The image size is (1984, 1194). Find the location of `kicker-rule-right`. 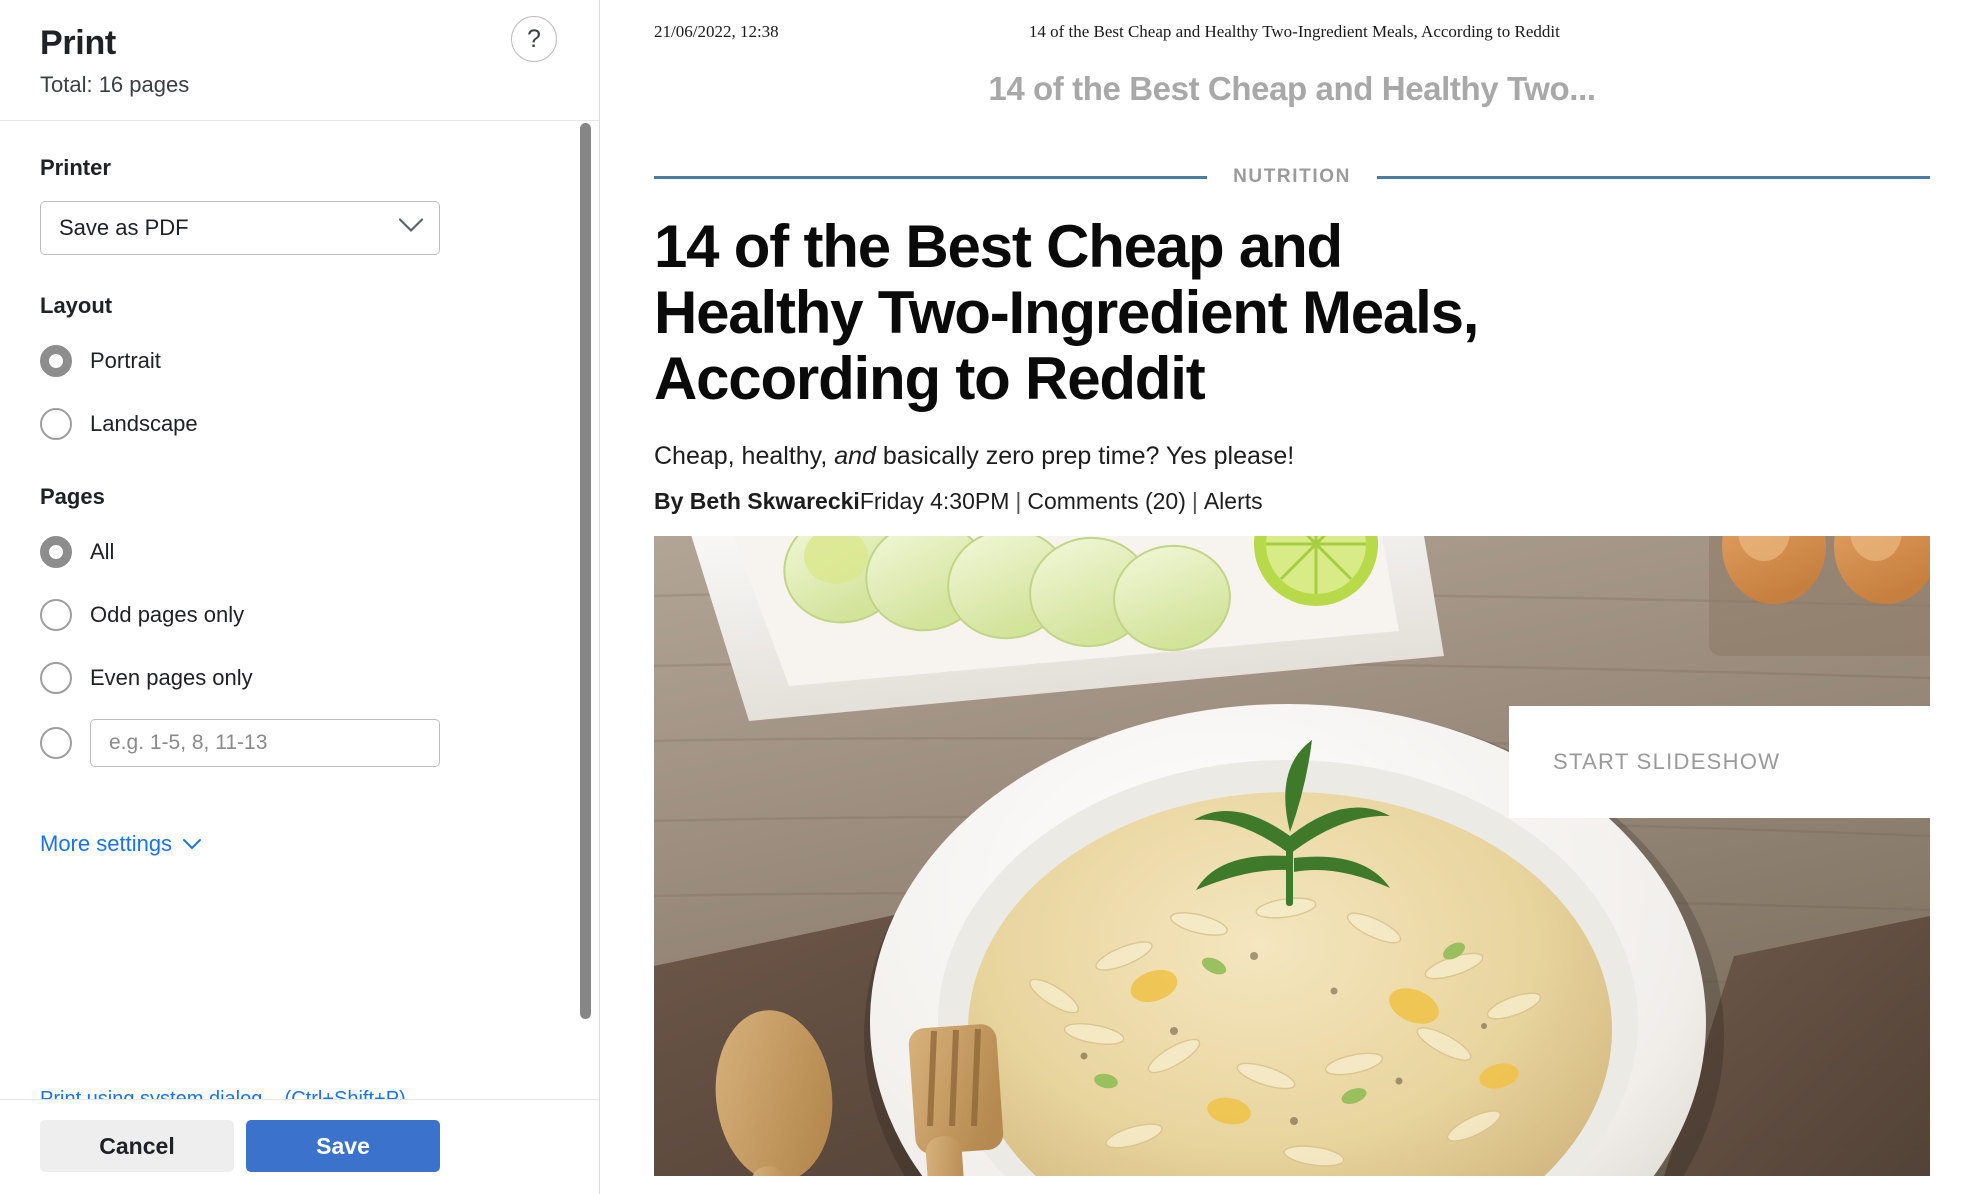

kicker-rule-right is located at coordinates (1653, 177).